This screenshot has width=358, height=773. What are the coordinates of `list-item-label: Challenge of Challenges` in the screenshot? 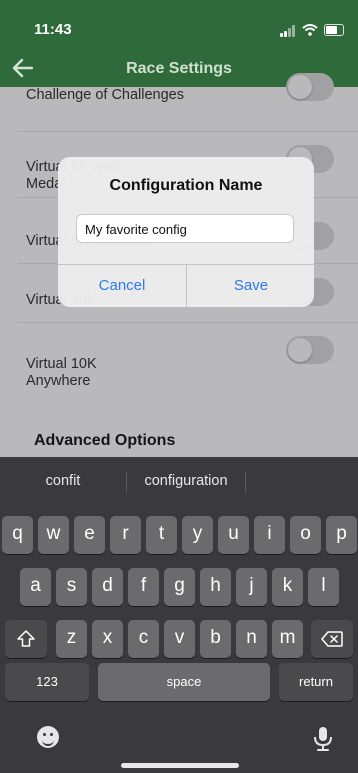 It's located at (105, 95).